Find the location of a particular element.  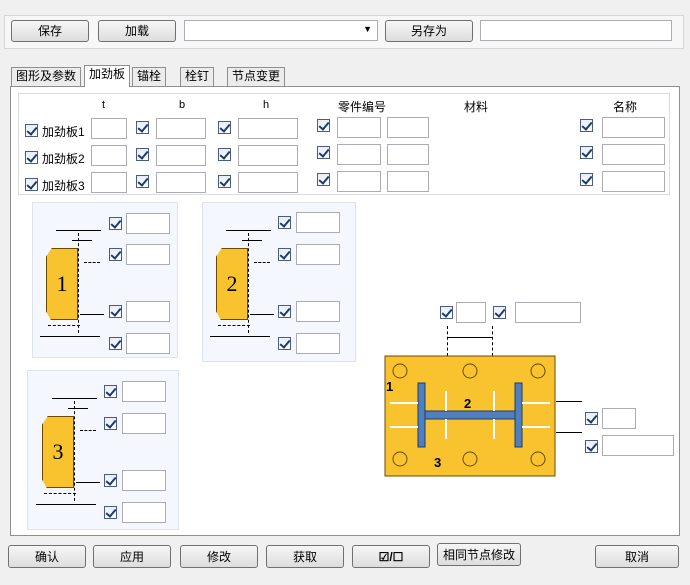

chevron-down-icon: ▼ is located at coordinates (367, 29).